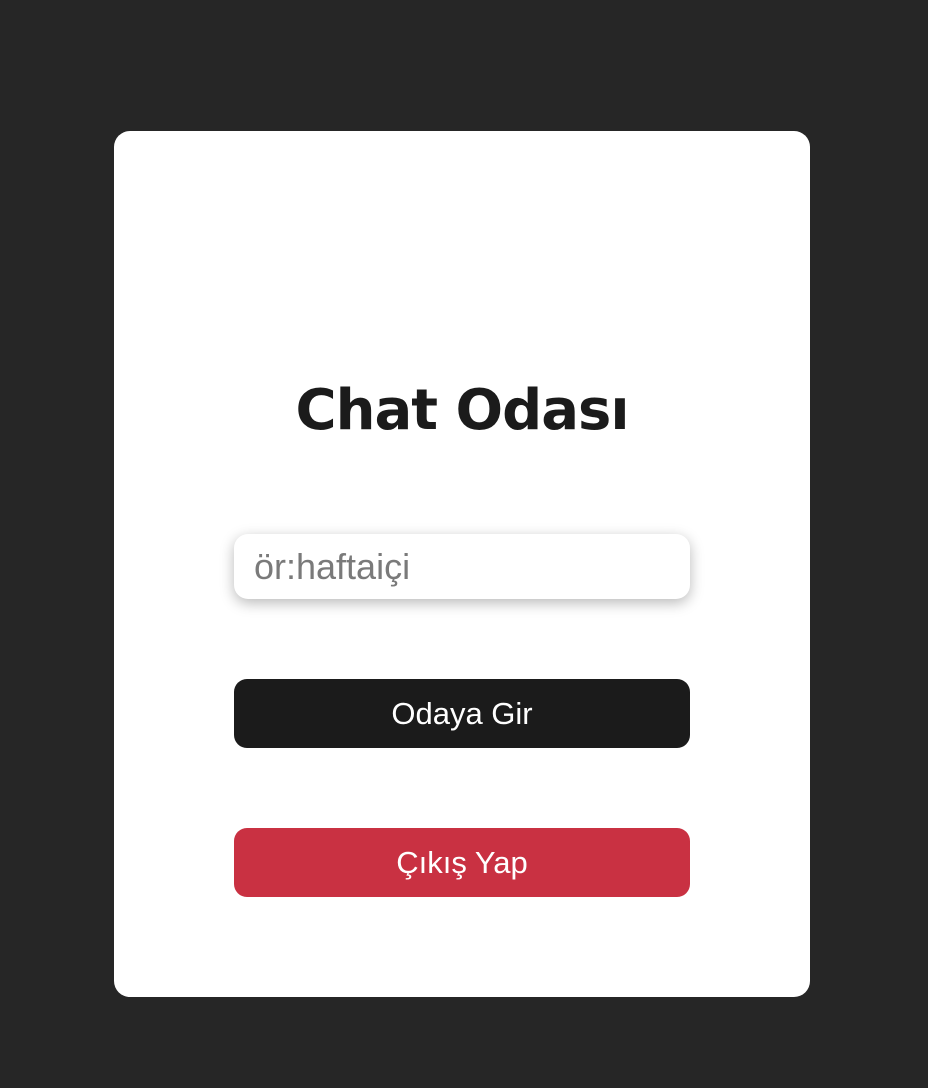 This screenshot has width=928, height=1088. Describe the element at coordinates (462, 862) in the screenshot. I see `logout-button: Çıkış Yap` at that location.